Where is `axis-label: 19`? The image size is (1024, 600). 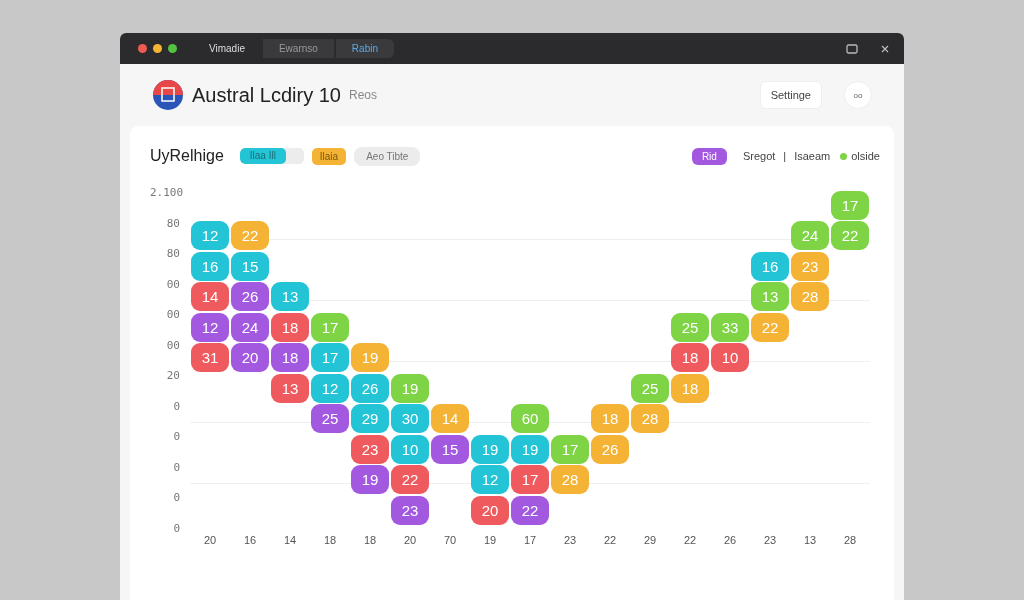
axis-label: 19 is located at coordinates (490, 539).